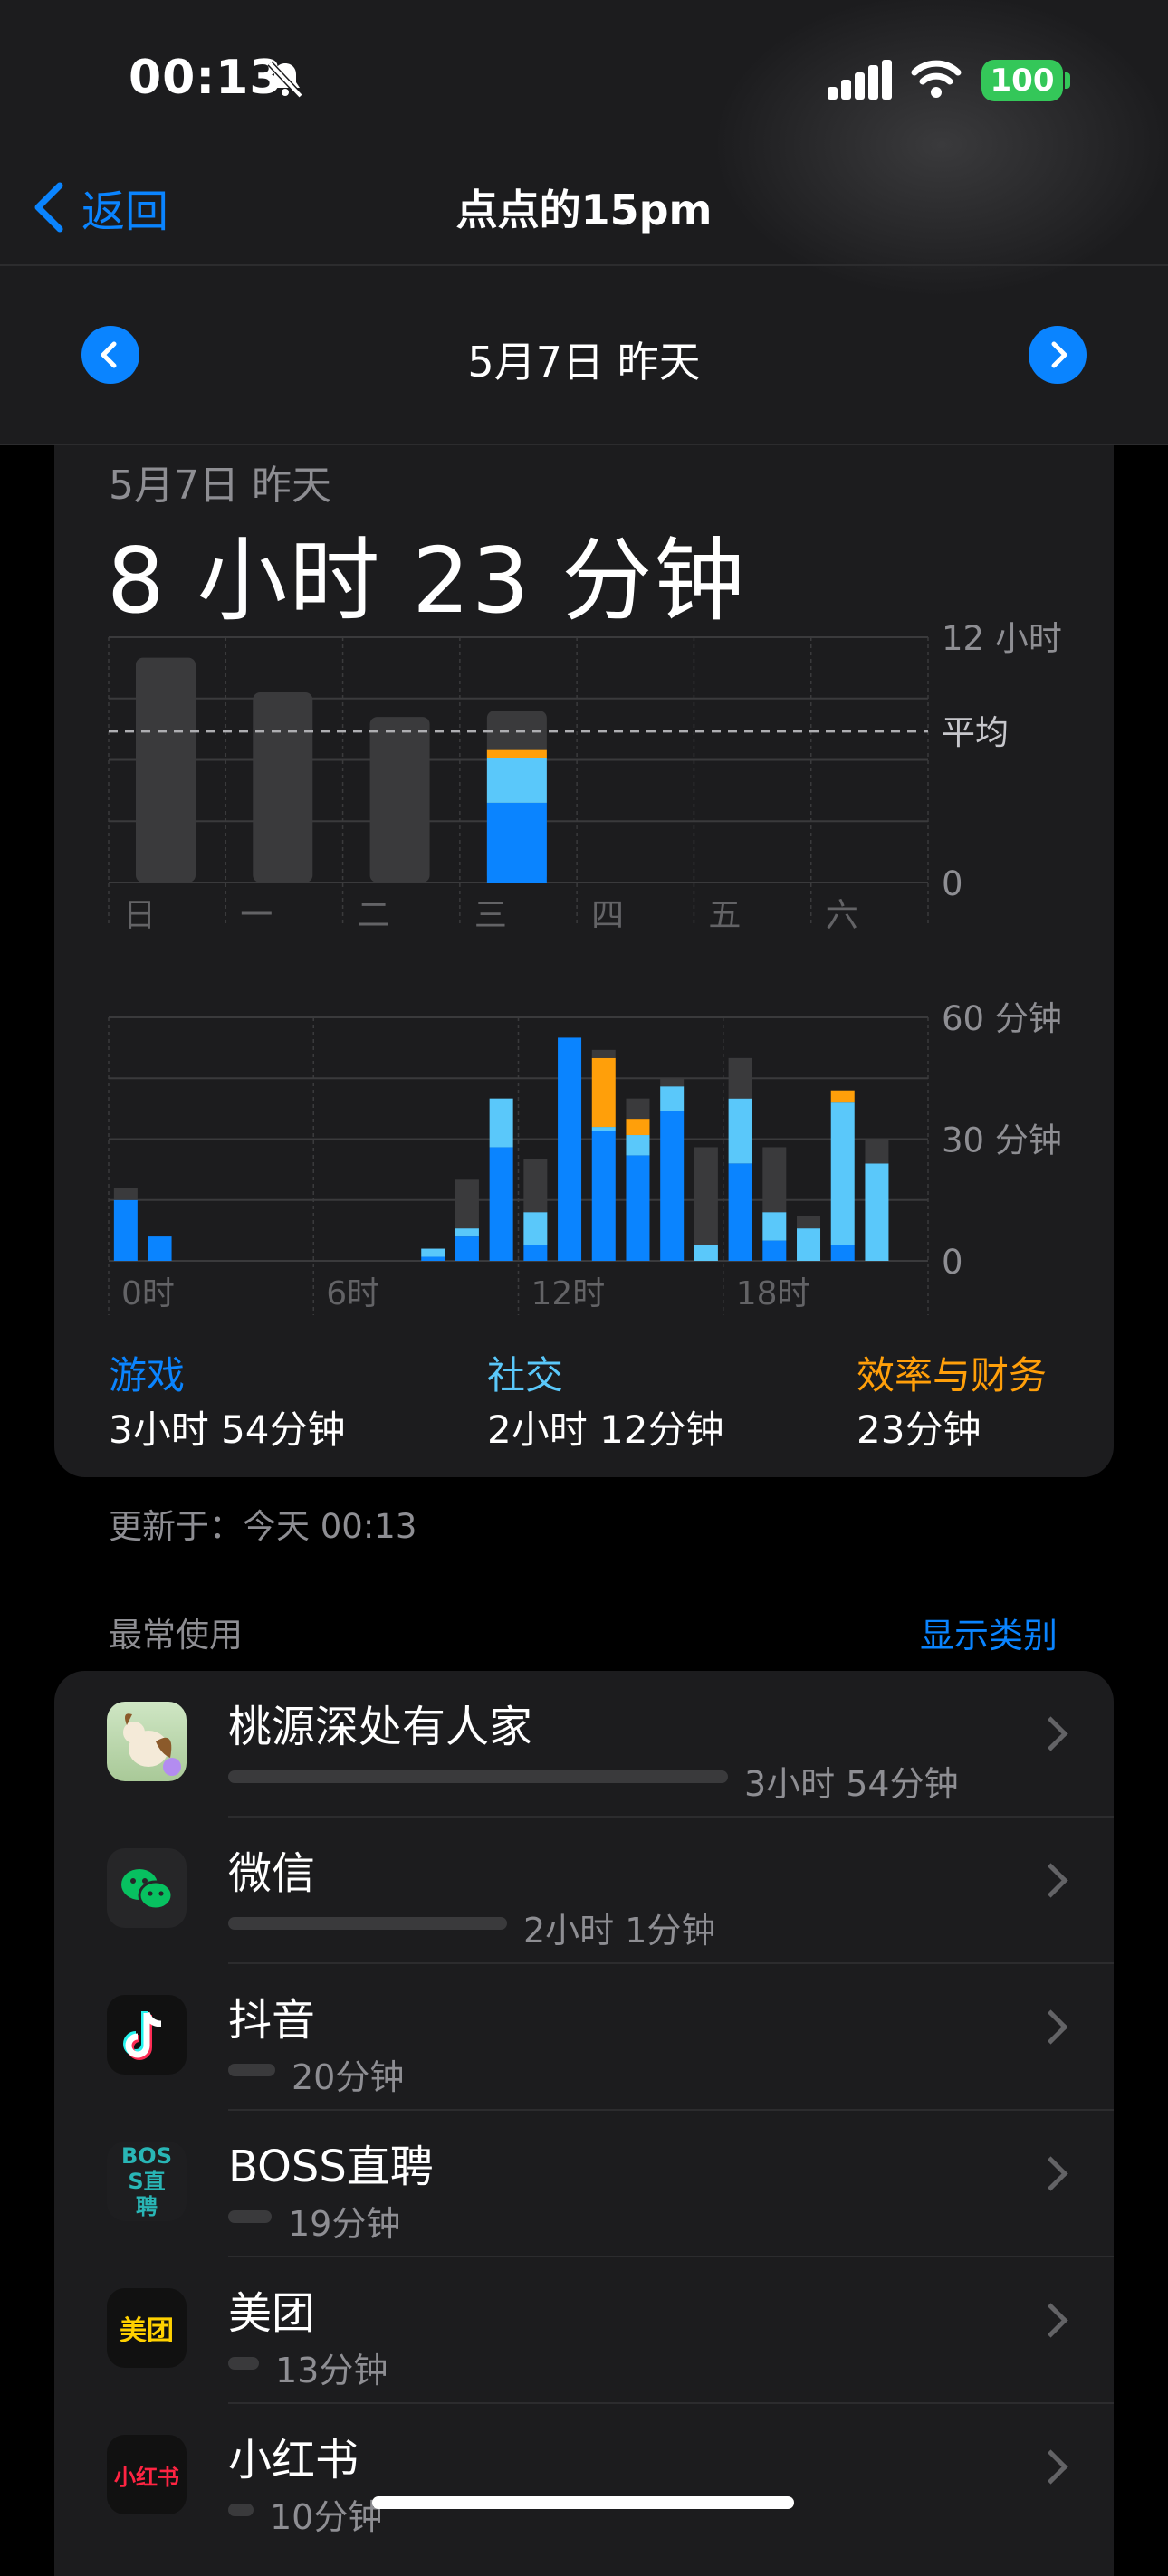 This screenshot has width=1168, height=2576. Describe the element at coordinates (380, 1727) in the screenshot. I see `app-name: 桃源深处有人家` at that location.